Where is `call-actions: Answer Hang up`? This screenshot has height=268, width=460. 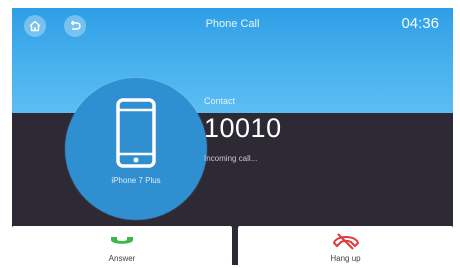 call-actions: Answer Hang up is located at coordinates (232, 245).